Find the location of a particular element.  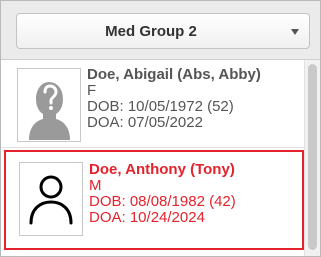

group-select-dropdown: Med Group 2 is located at coordinates (163, 31).